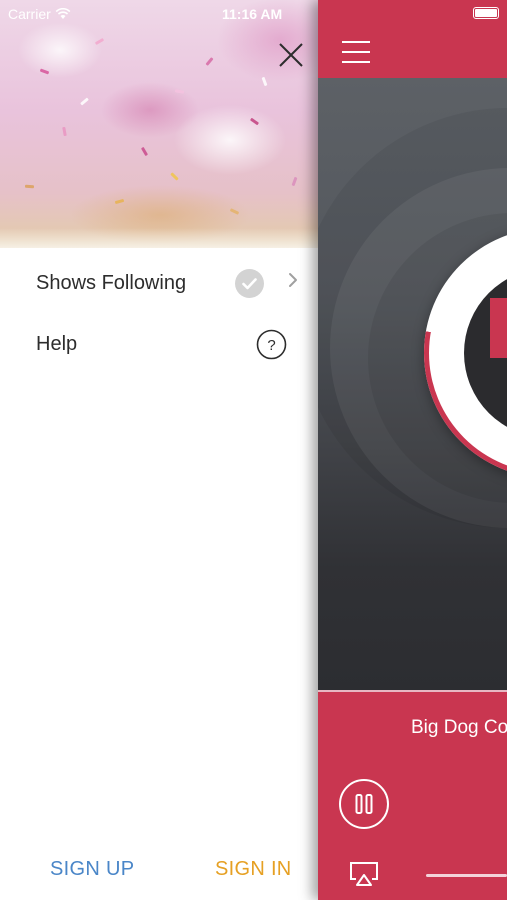  What do you see at coordinates (159, 238) in the screenshot?
I see `header-fade` at bounding box center [159, 238].